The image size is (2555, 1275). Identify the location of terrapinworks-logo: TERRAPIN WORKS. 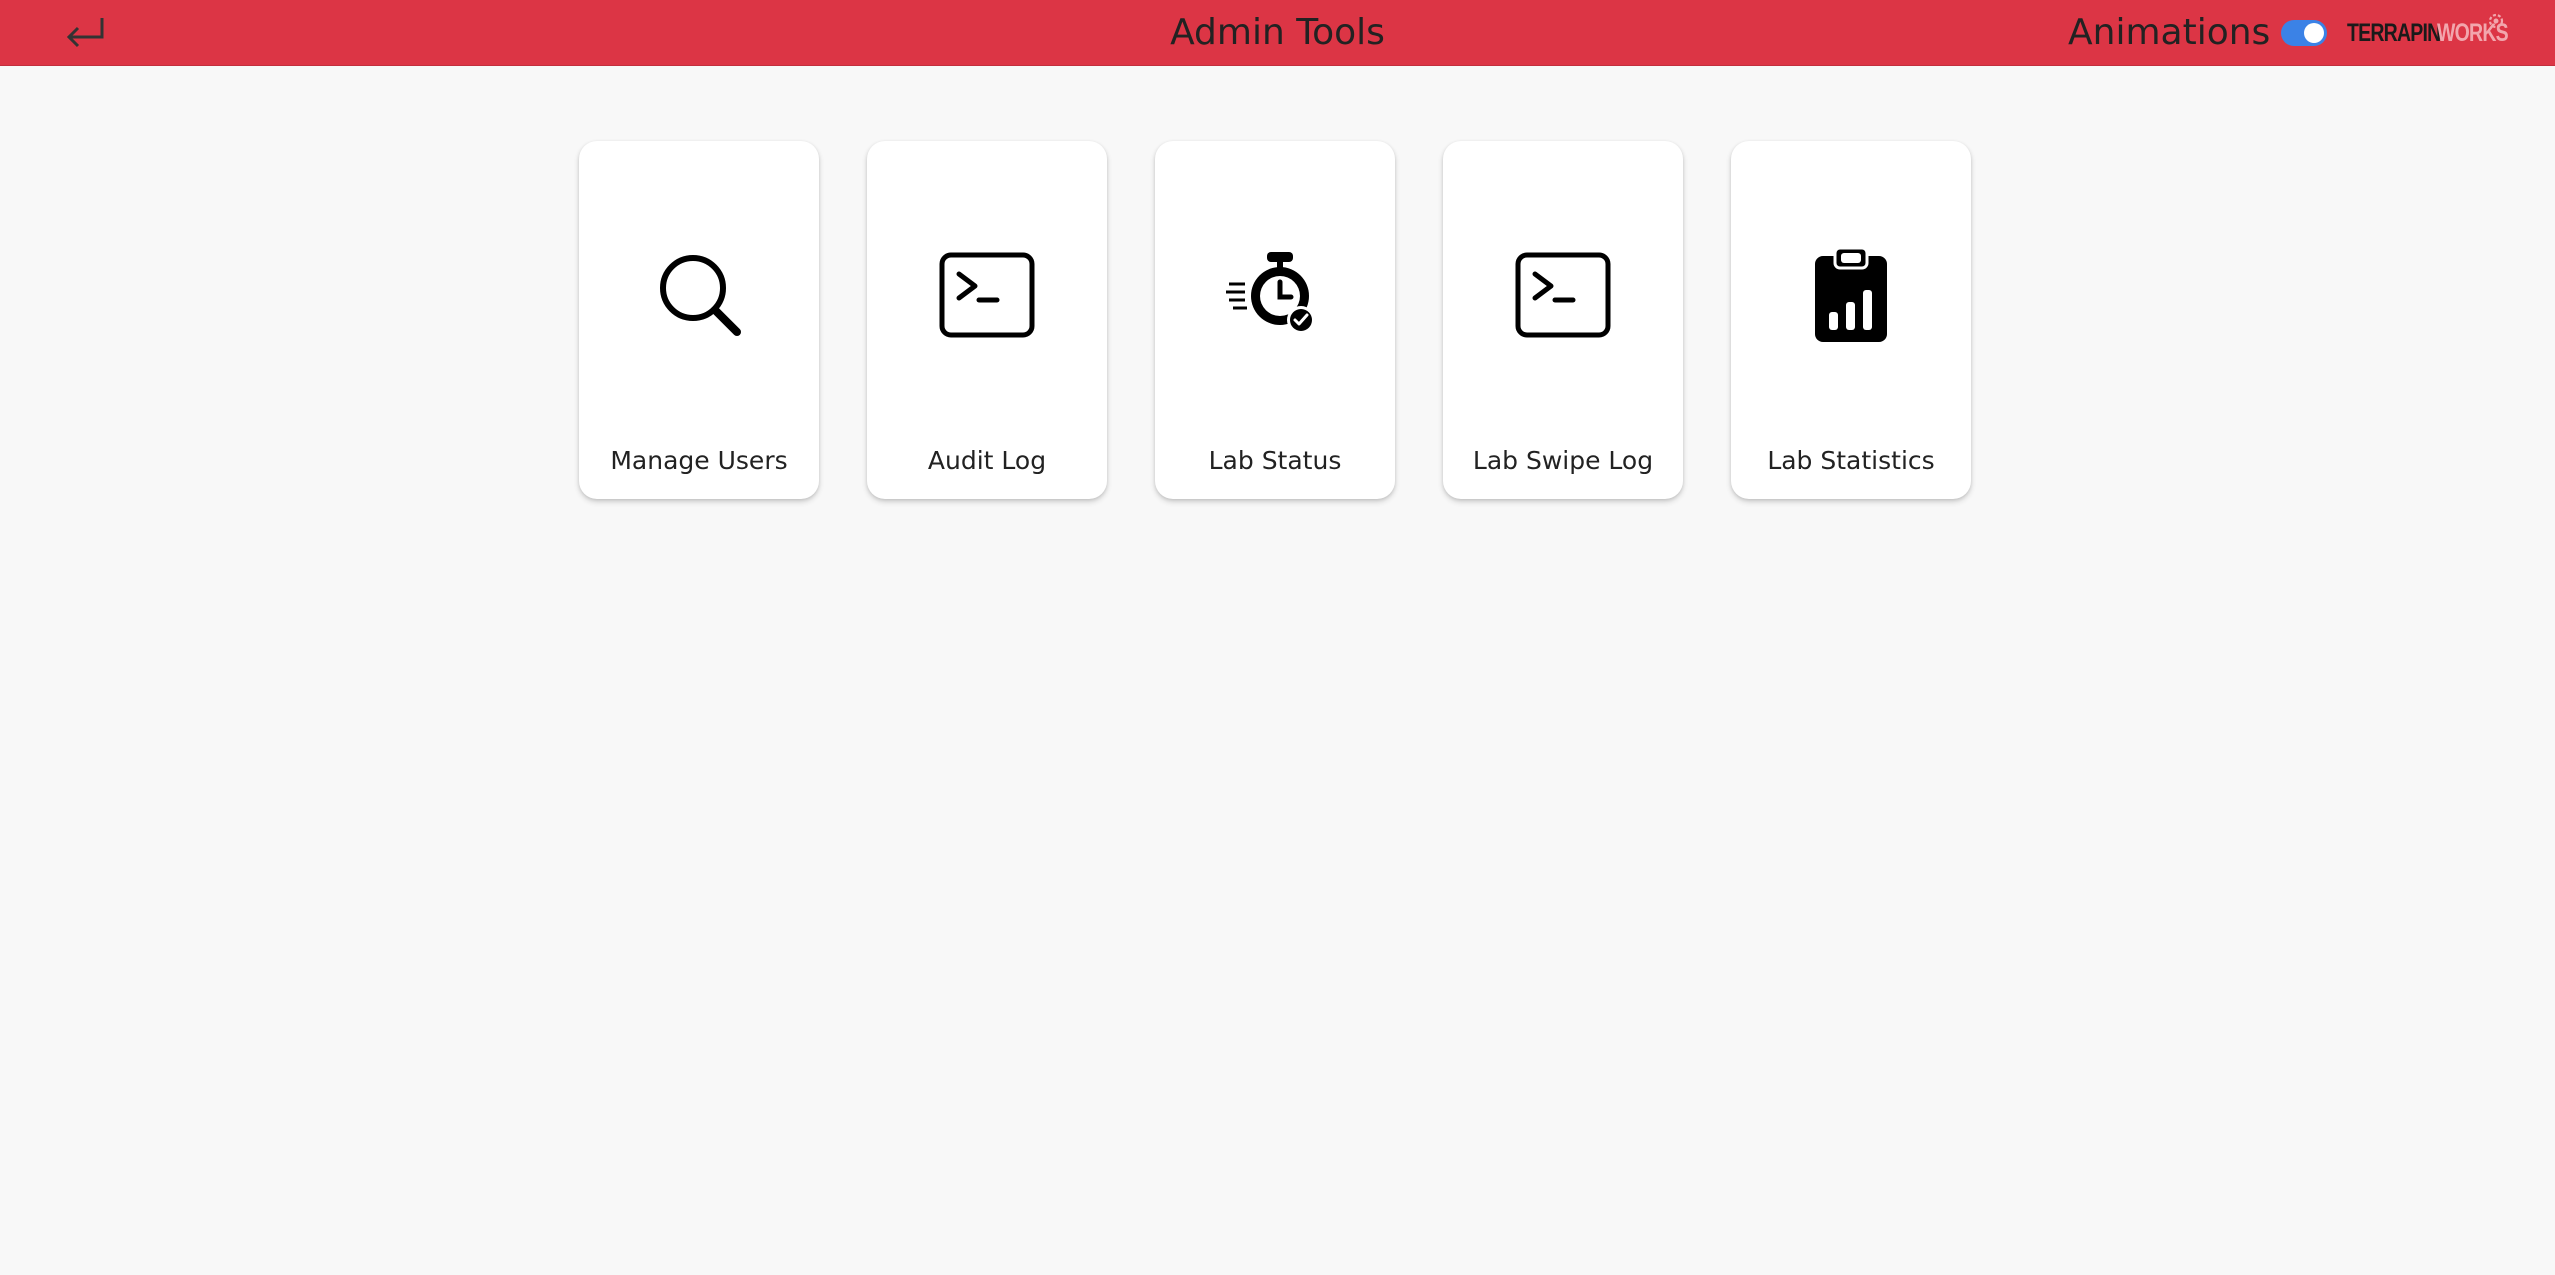
(2432, 33).